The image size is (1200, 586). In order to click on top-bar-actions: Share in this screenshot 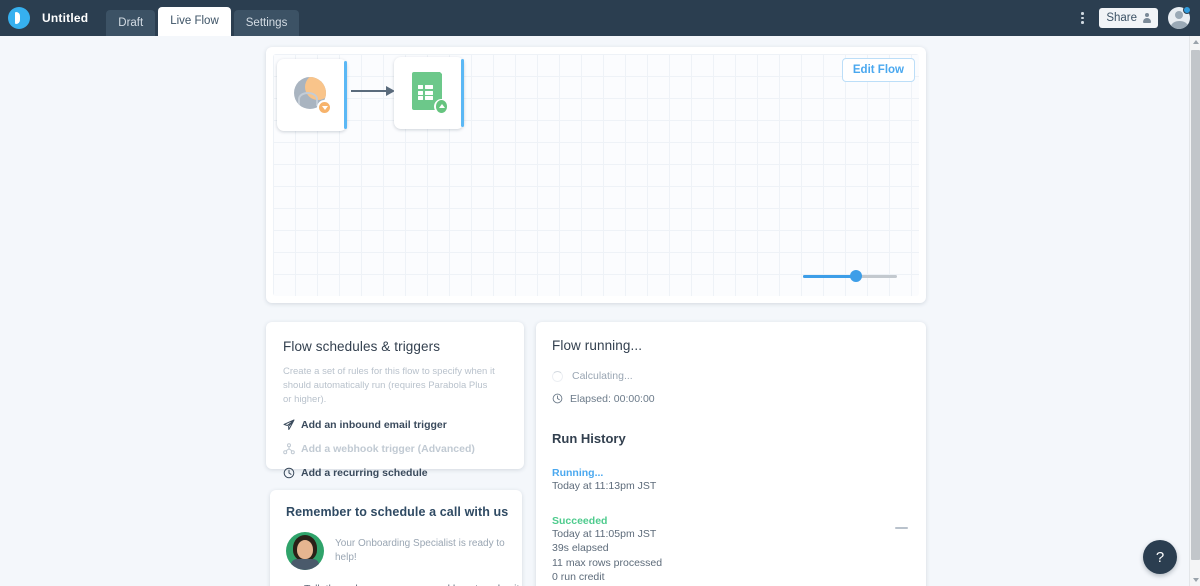, I will do `click(1137, 18)`.